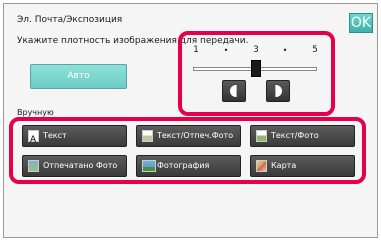  What do you see at coordinates (196, 50) in the screenshot?
I see `scale-label-1: 1` at bounding box center [196, 50].